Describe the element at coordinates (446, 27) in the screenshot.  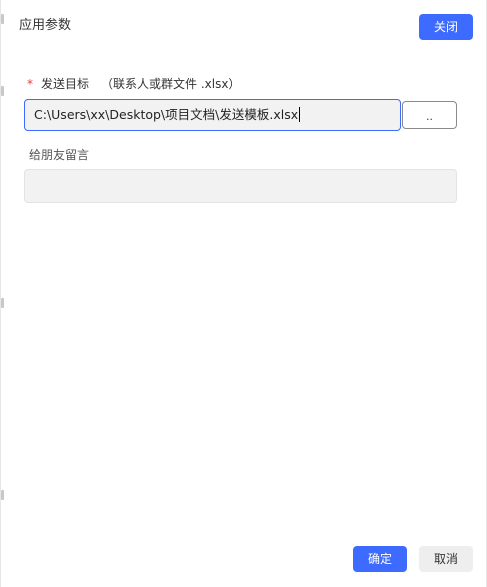
I see `close-button: 关闭` at that location.